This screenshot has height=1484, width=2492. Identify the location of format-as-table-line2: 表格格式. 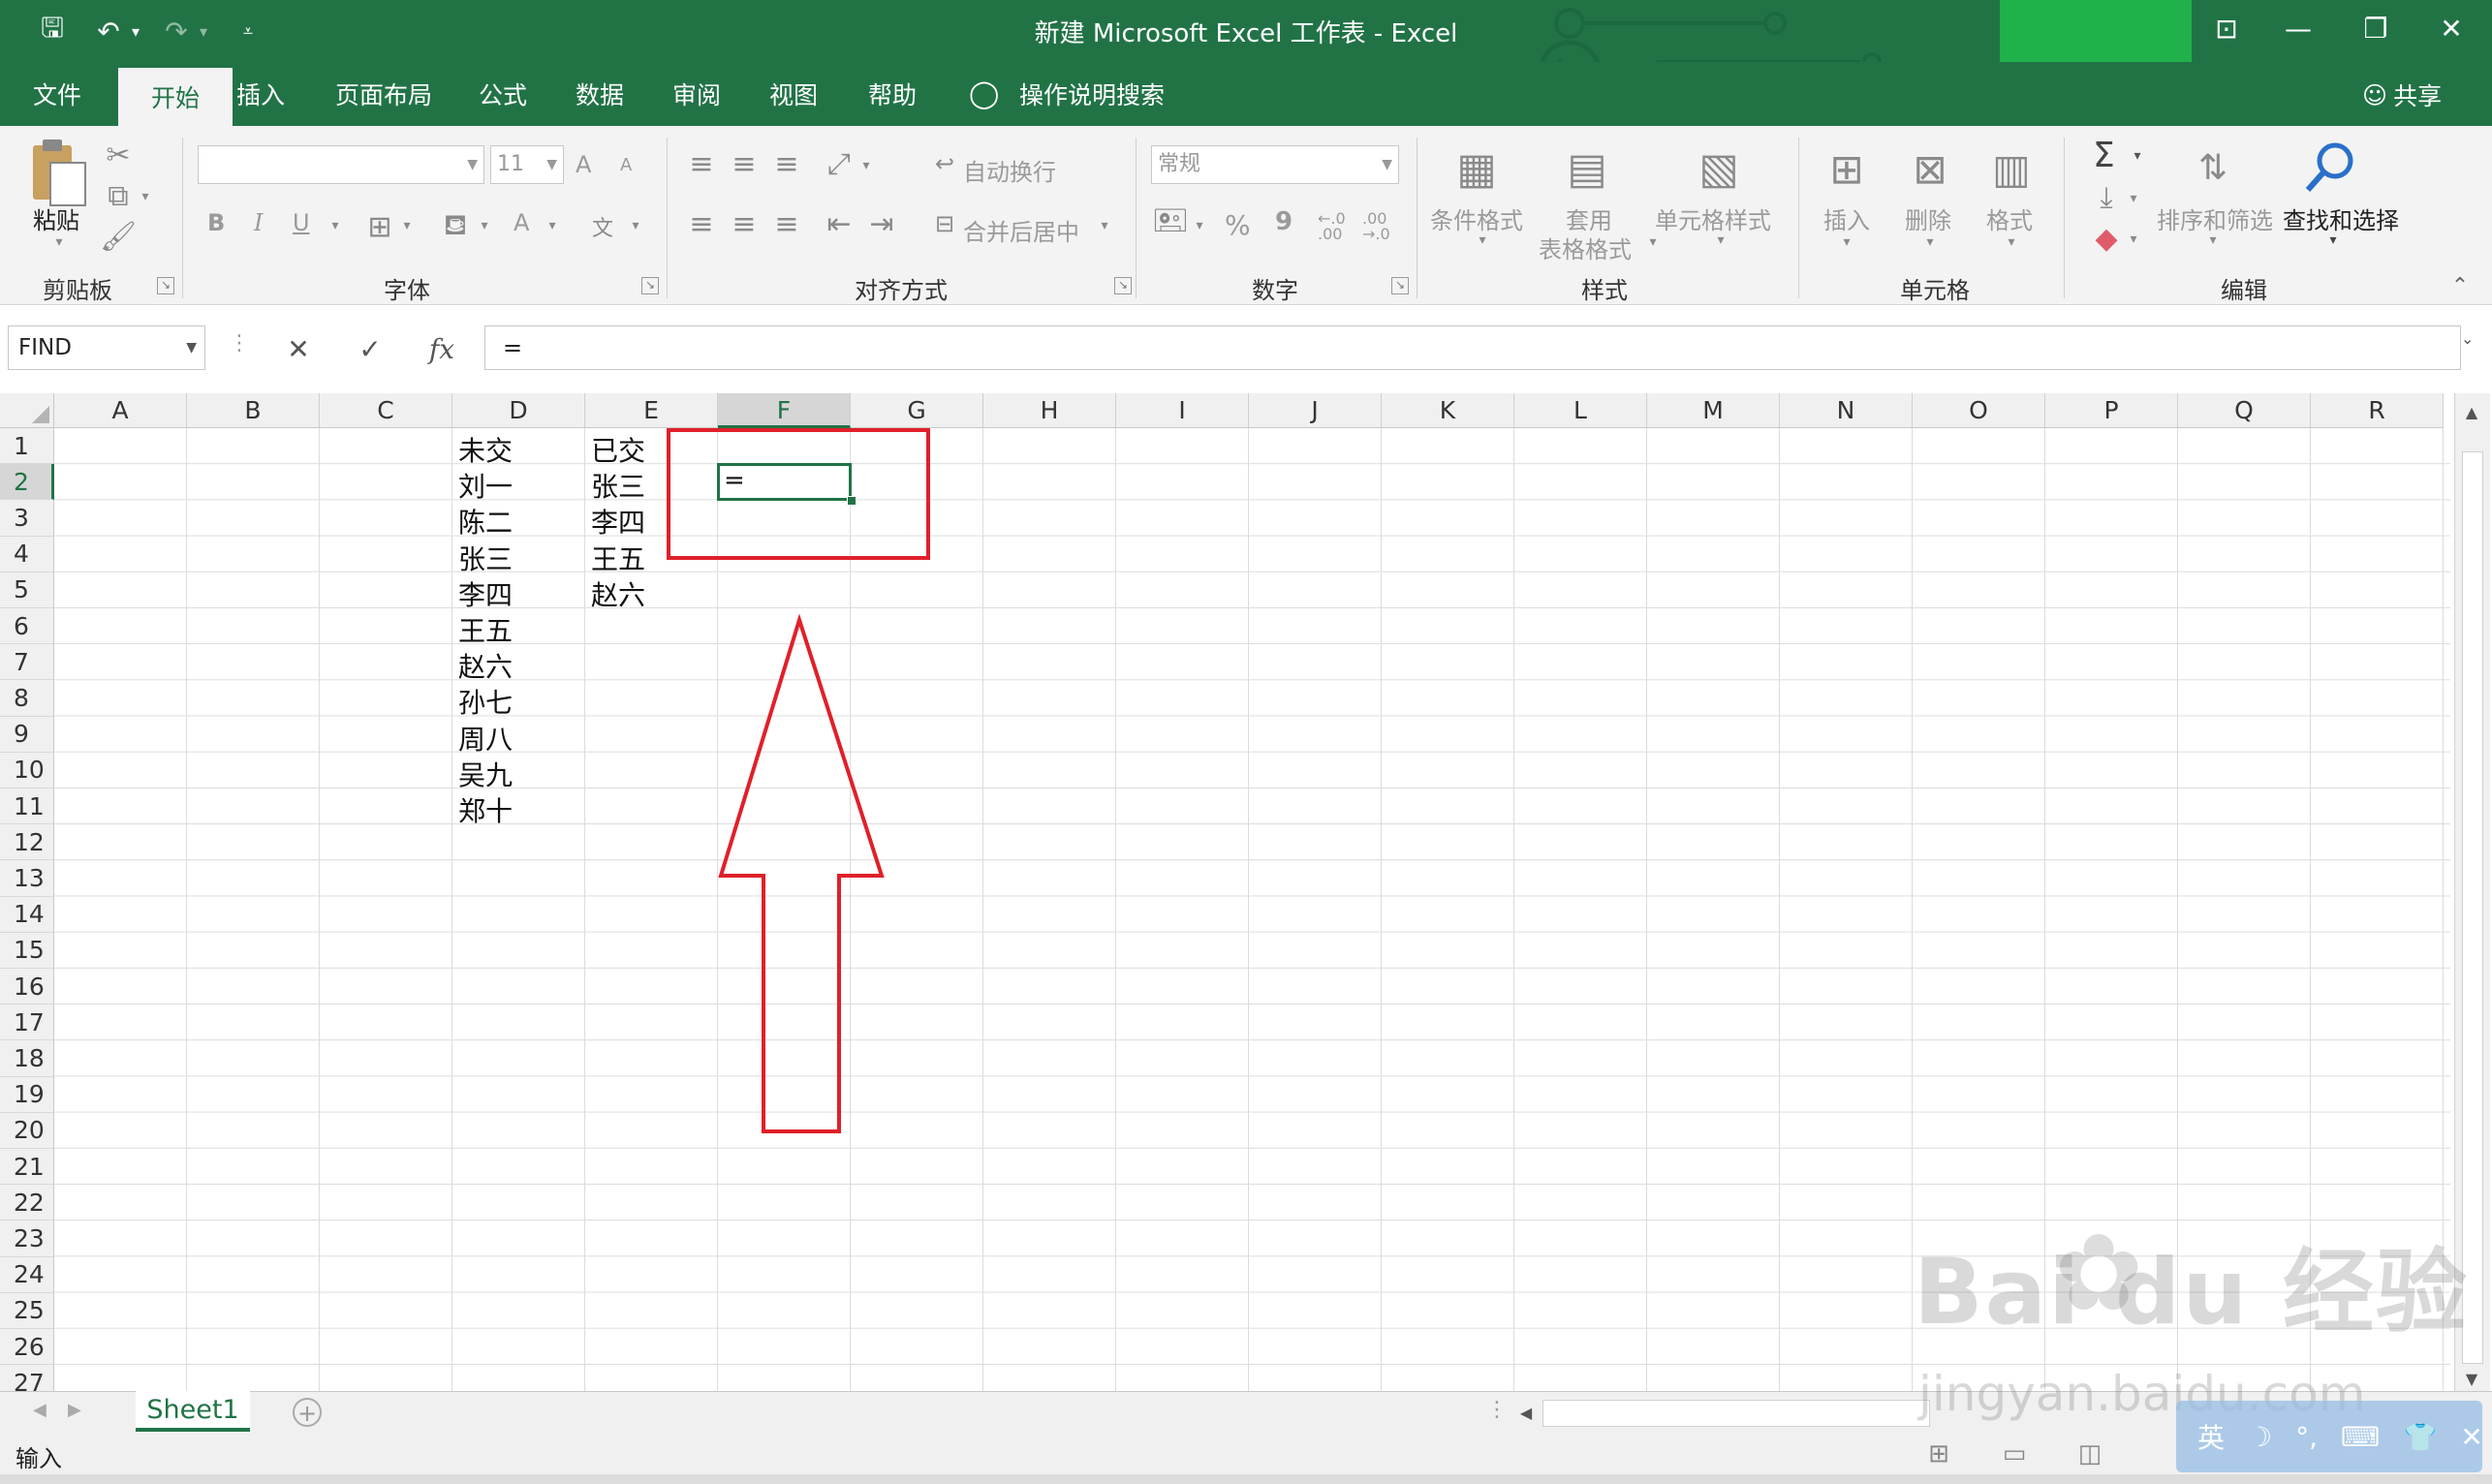
(1585, 247).